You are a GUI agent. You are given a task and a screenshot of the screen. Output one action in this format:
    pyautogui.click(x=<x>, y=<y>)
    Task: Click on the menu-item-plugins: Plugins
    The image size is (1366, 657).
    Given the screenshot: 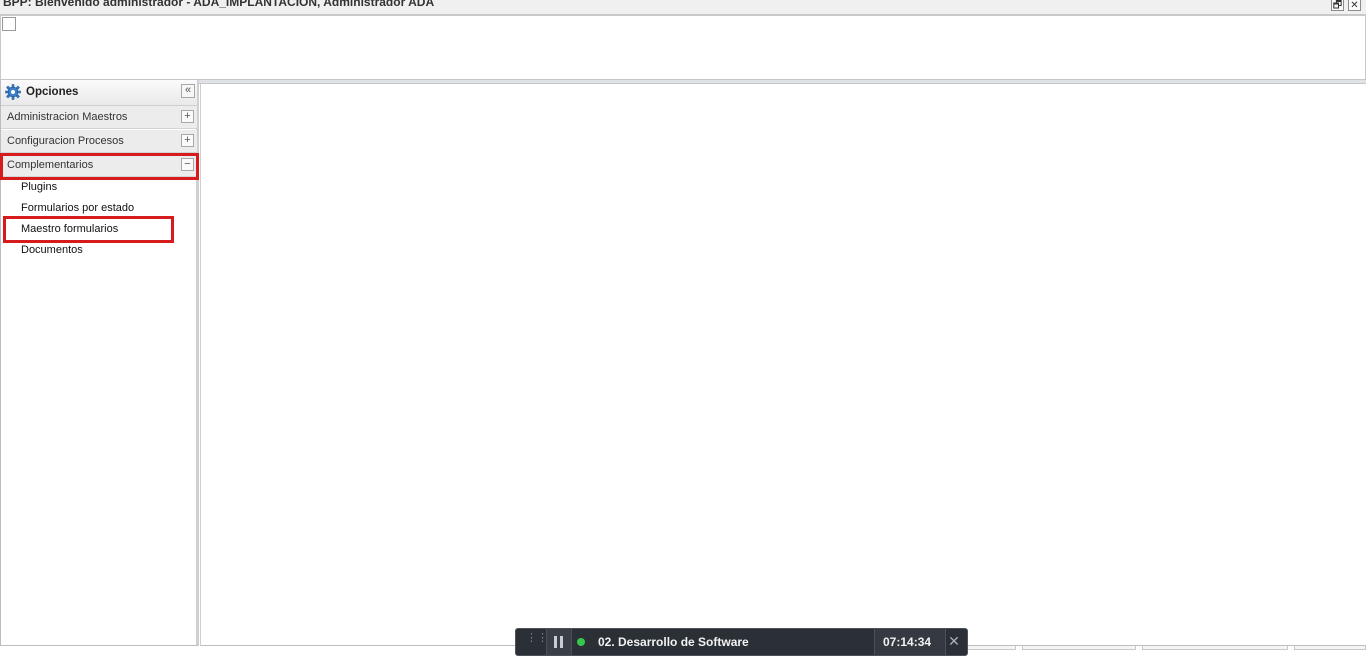 What is the action you would take?
    pyautogui.click(x=39, y=187)
    